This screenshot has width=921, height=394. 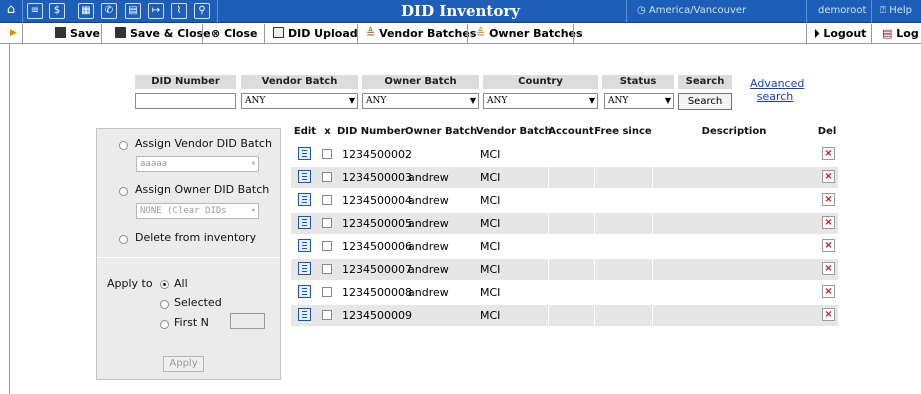 What do you see at coordinates (299, 101) in the screenshot?
I see `vendor-batch-select: ANY ▼` at bounding box center [299, 101].